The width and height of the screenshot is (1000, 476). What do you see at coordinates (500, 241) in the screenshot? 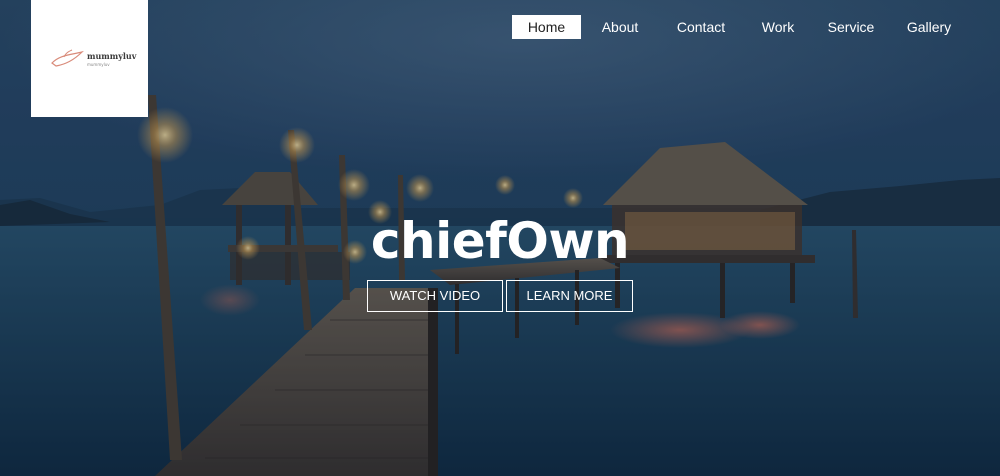
I see `hero-headline: chiefOwn` at bounding box center [500, 241].